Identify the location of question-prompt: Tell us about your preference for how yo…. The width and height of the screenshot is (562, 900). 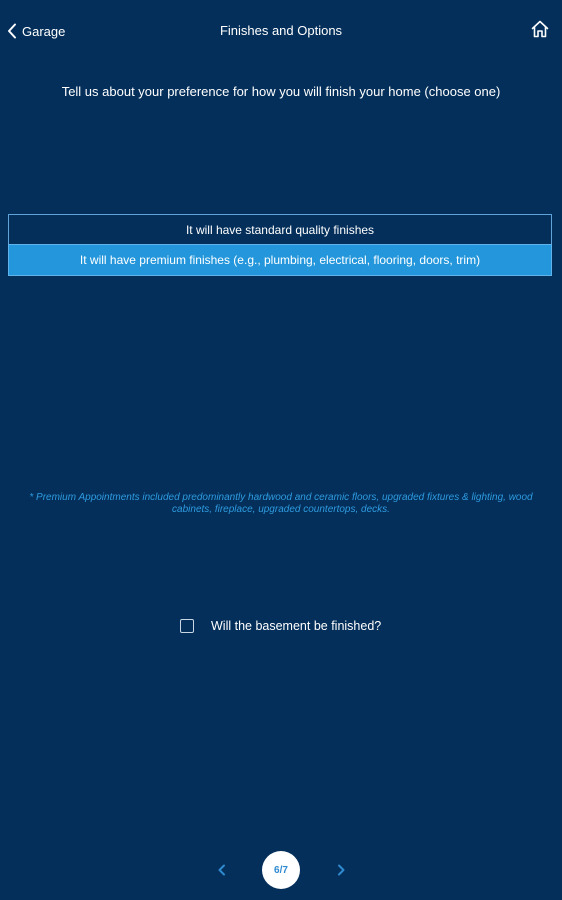
(281, 91).